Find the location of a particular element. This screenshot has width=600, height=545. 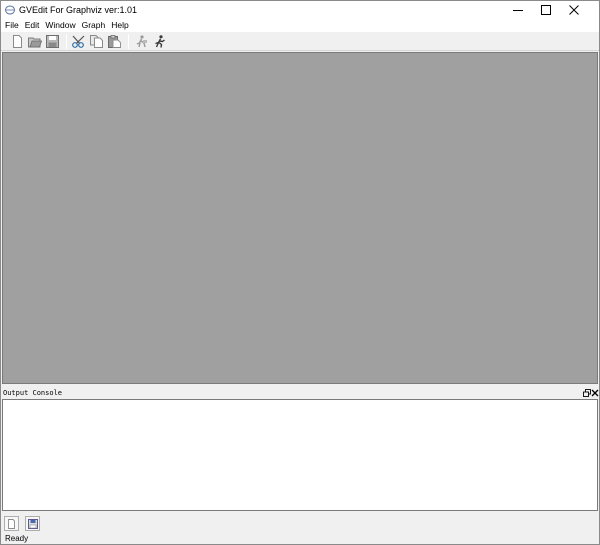

paste-button is located at coordinates (114, 41).